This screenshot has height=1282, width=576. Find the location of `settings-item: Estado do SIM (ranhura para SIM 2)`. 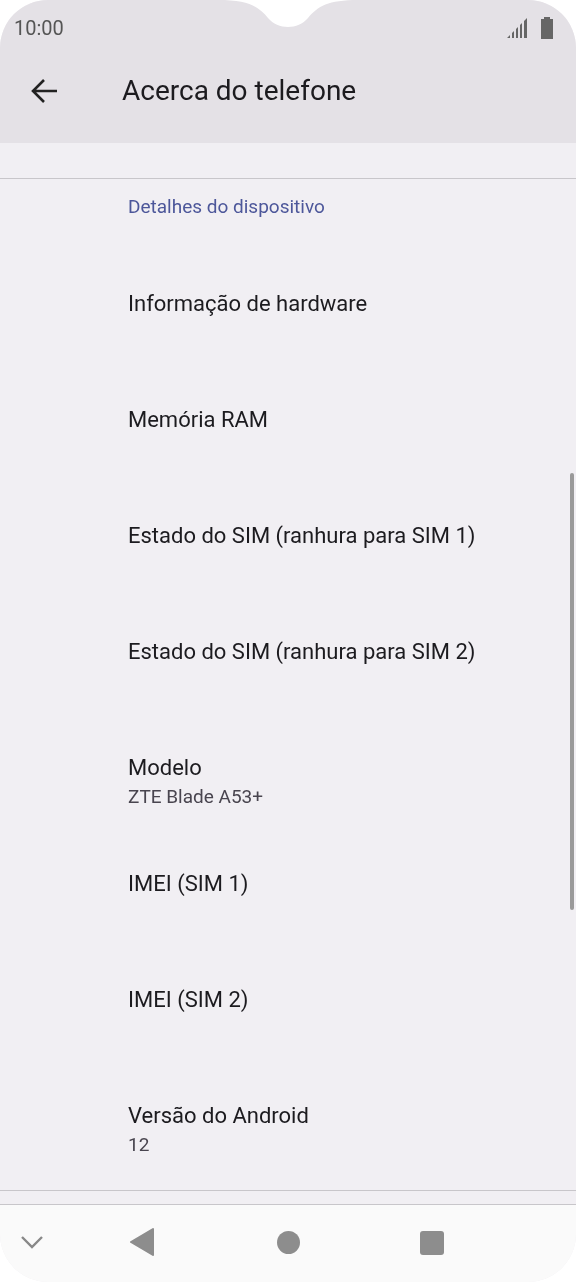

settings-item: Estado do SIM (ranhura para SIM 2) is located at coordinates (288, 652).